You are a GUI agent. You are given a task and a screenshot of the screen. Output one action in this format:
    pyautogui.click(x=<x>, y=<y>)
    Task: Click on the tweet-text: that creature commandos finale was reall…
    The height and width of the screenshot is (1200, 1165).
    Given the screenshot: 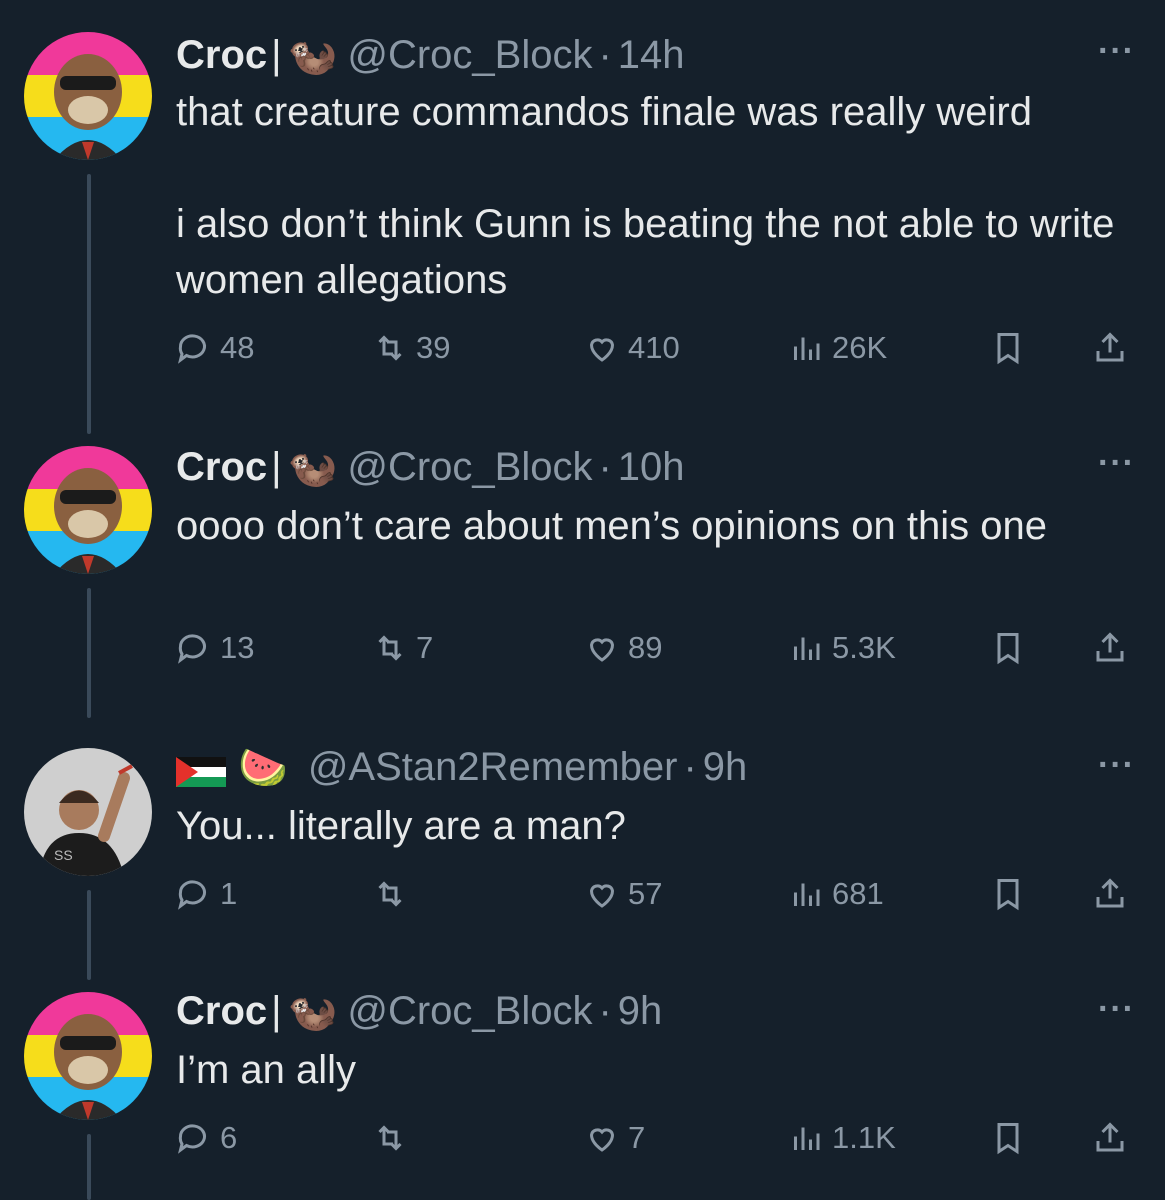 What is the action you would take?
    pyautogui.click(x=645, y=196)
    